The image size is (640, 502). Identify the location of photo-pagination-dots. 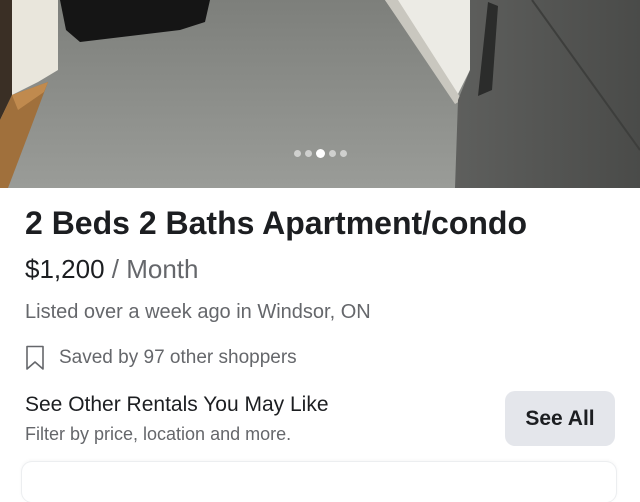
(320, 153).